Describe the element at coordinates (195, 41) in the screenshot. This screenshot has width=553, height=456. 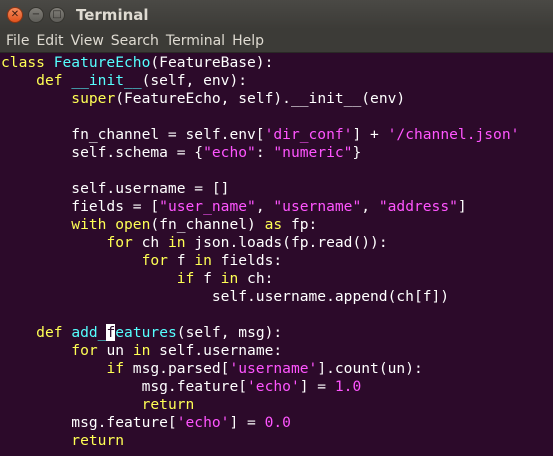
I see `menu-terminal: Terminal` at that location.